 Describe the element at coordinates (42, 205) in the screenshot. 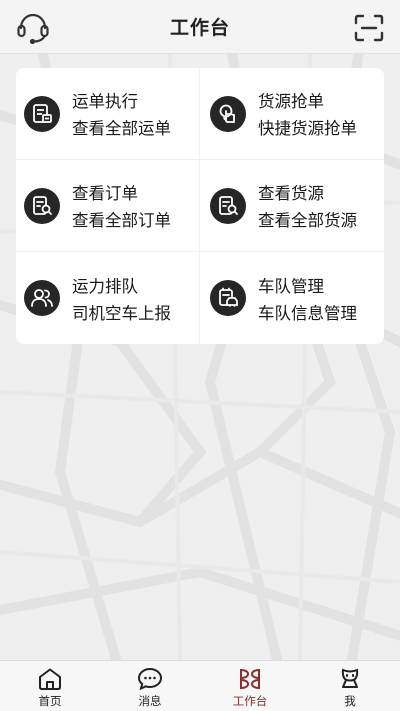

I see `order-search-icon` at that location.